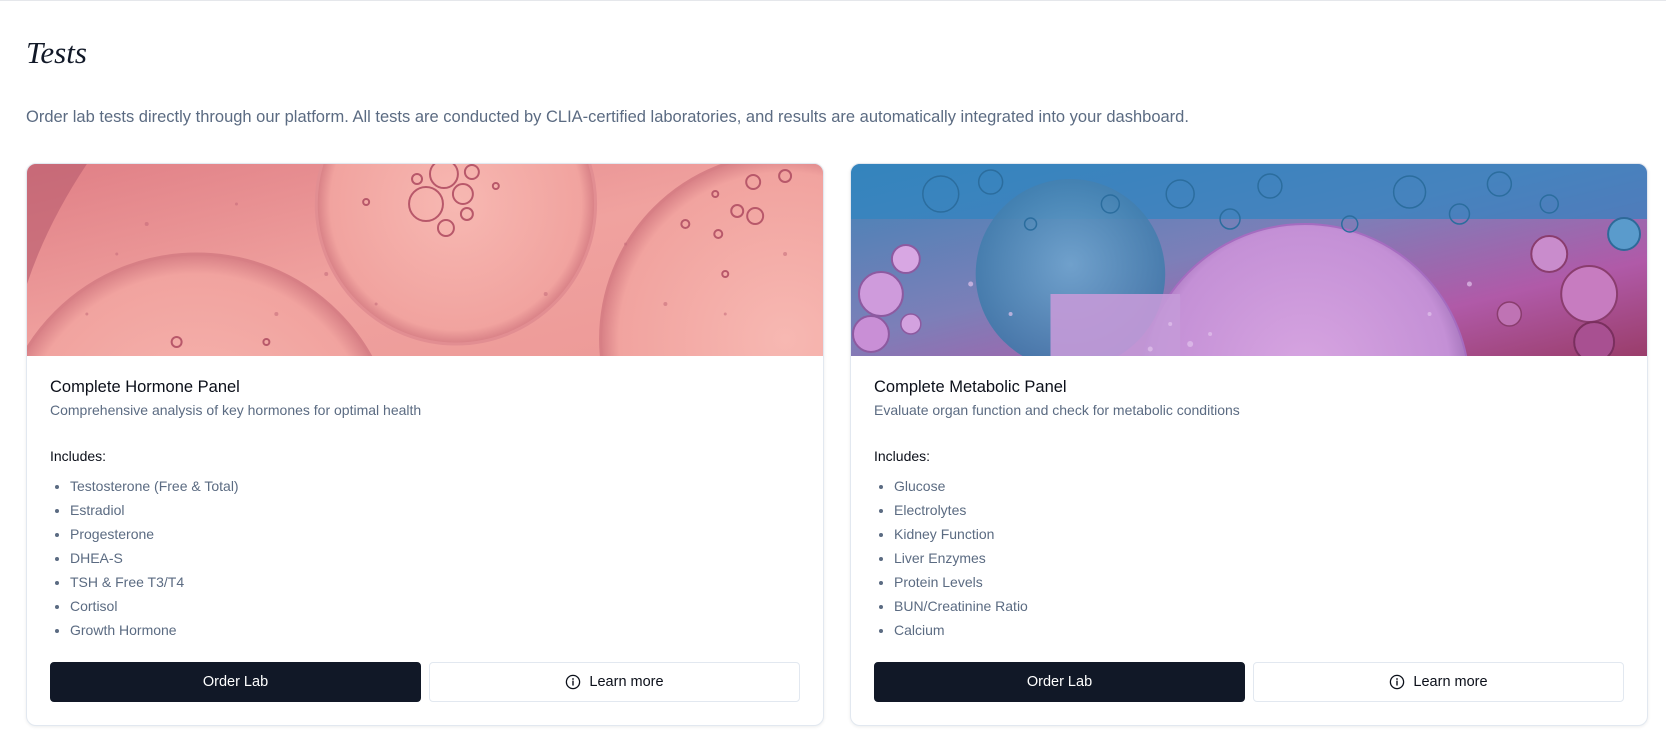  What do you see at coordinates (435, 558) in the screenshot?
I see `list-item: DHEA-S` at bounding box center [435, 558].